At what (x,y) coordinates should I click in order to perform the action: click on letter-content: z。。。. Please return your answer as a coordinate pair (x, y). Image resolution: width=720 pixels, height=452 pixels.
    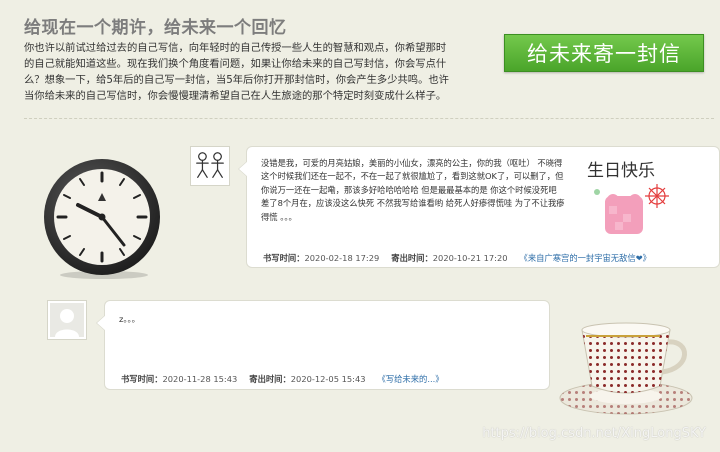
    Looking at the image, I should click on (129, 319).